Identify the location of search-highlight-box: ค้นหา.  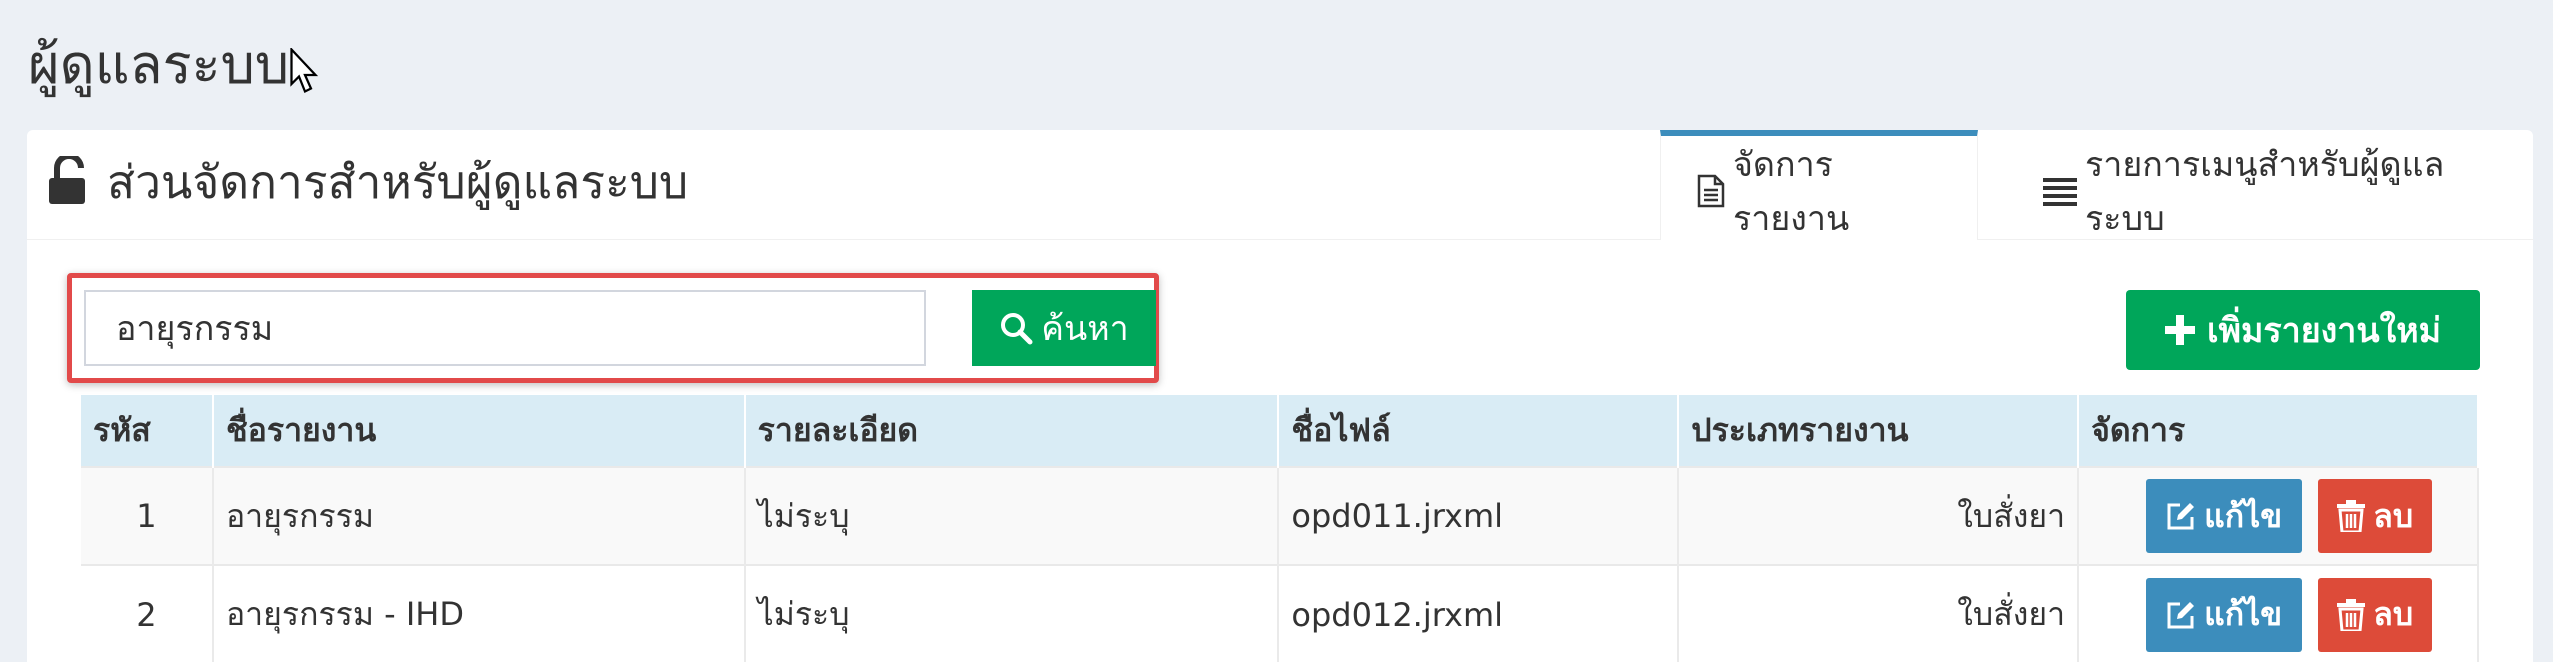
(613, 328).